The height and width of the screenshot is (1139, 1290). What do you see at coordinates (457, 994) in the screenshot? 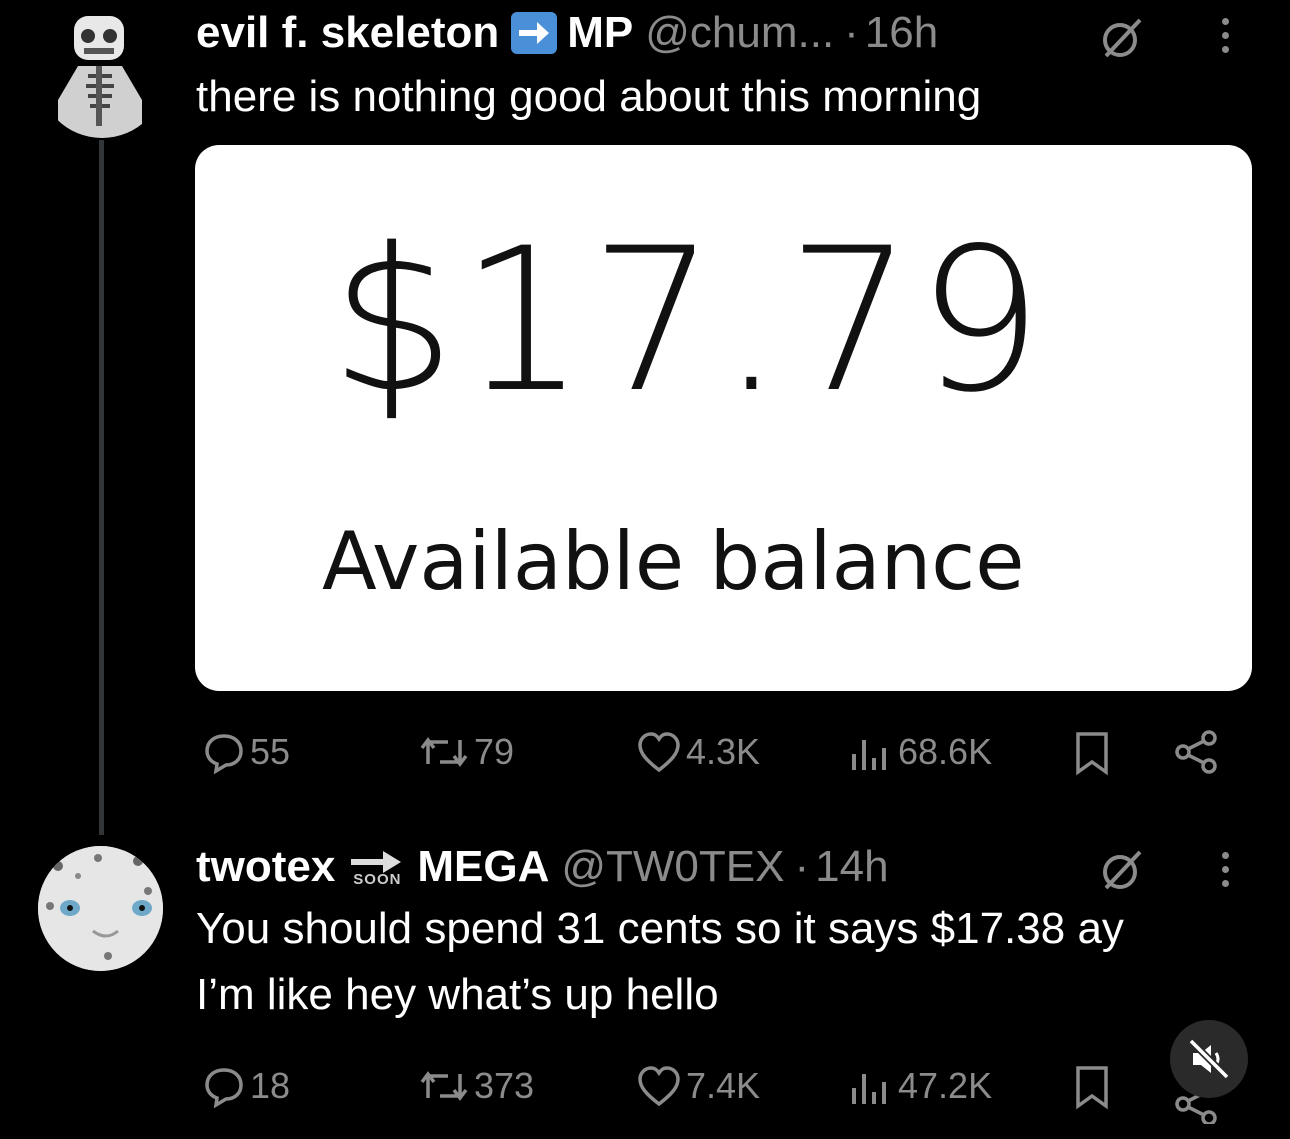
I see `tweet-text-line: I’m like hey what’s up hello` at bounding box center [457, 994].